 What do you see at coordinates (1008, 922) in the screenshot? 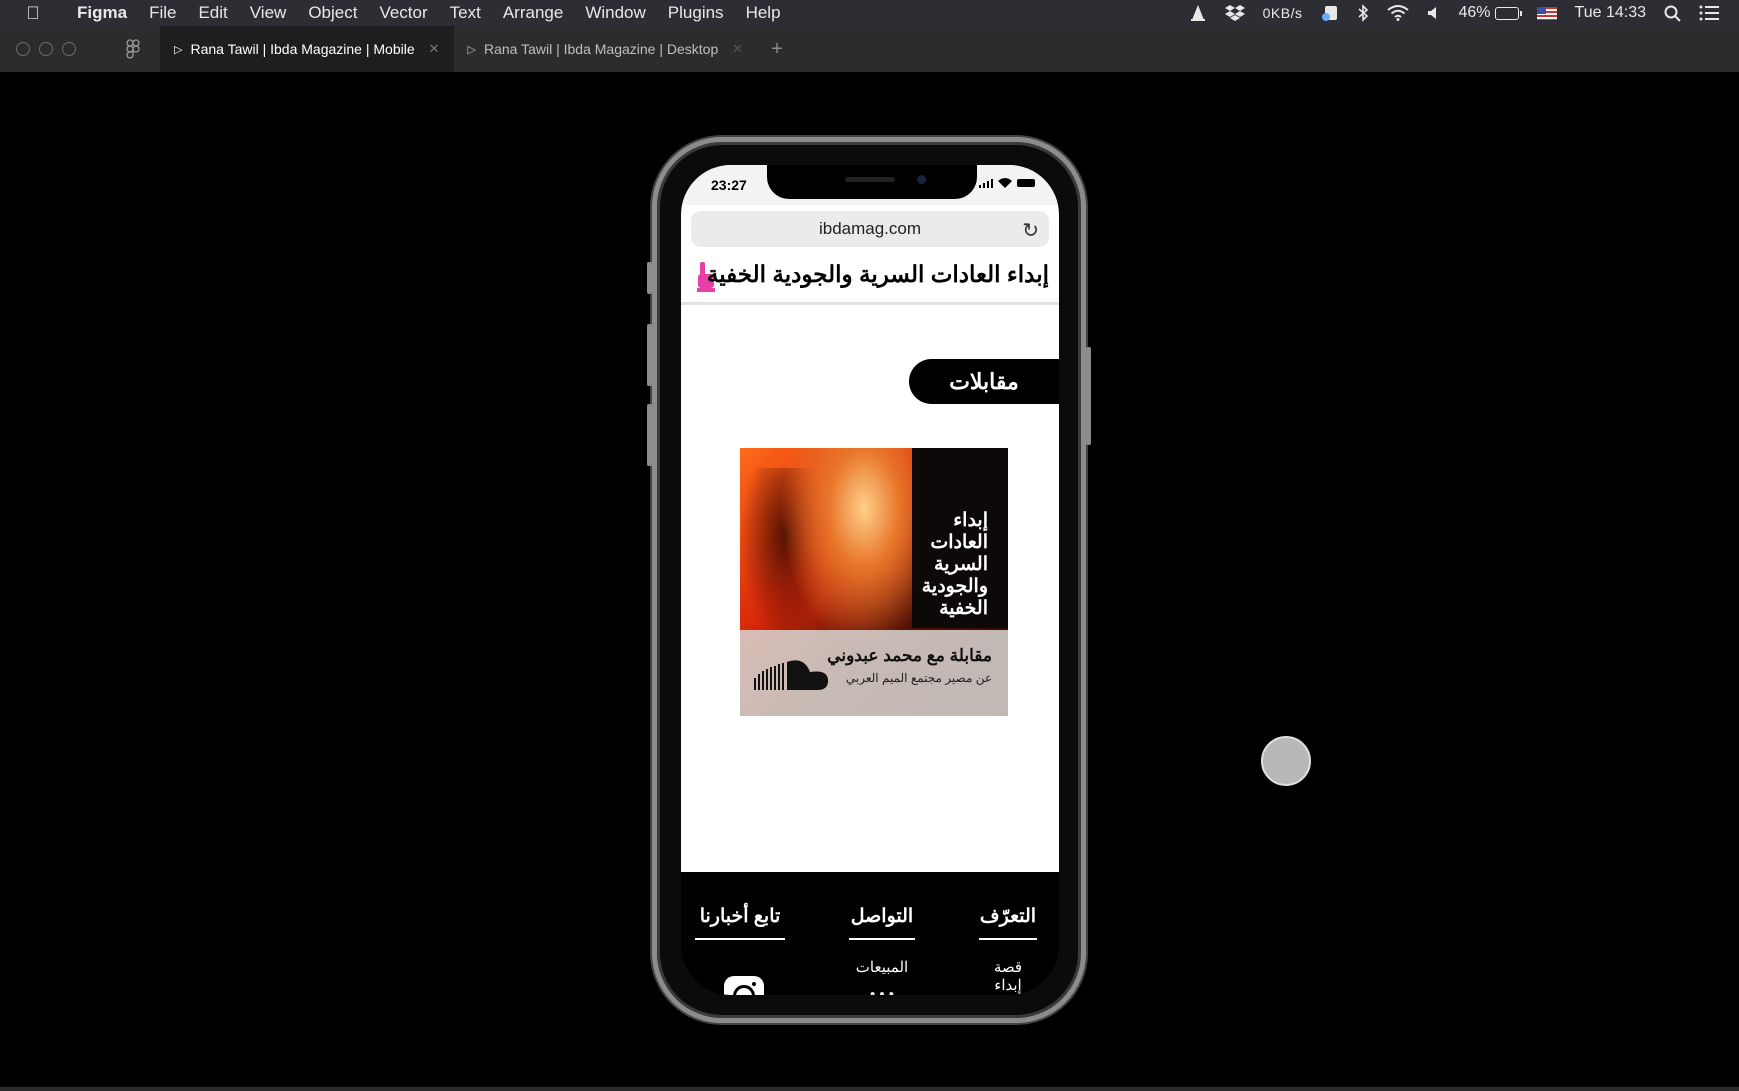
I see `footer-title-about: التعرّف` at bounding box center [1008, 922].